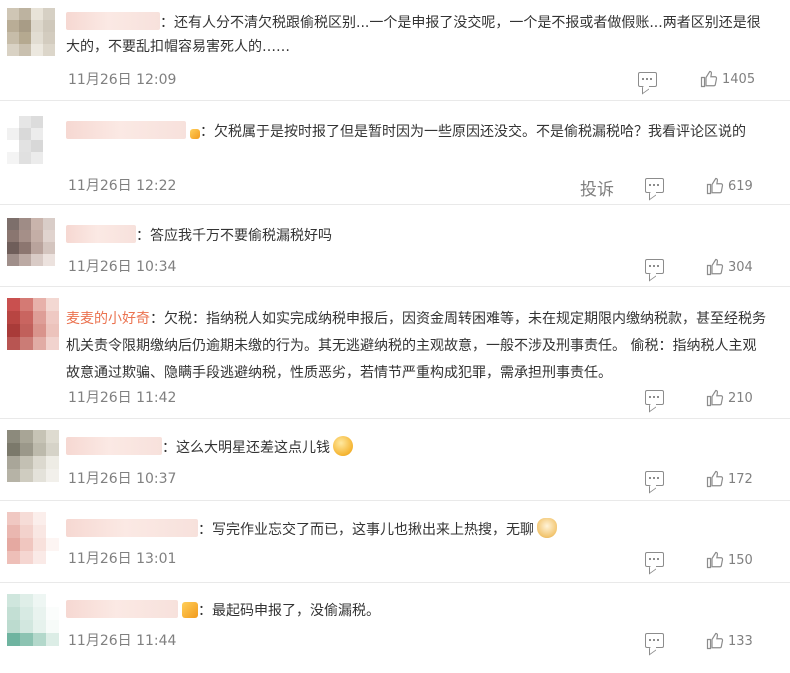  Describe the element at coordinates (343, 446) in the screenshot. I see `smirk-emoji-icon` at that location.